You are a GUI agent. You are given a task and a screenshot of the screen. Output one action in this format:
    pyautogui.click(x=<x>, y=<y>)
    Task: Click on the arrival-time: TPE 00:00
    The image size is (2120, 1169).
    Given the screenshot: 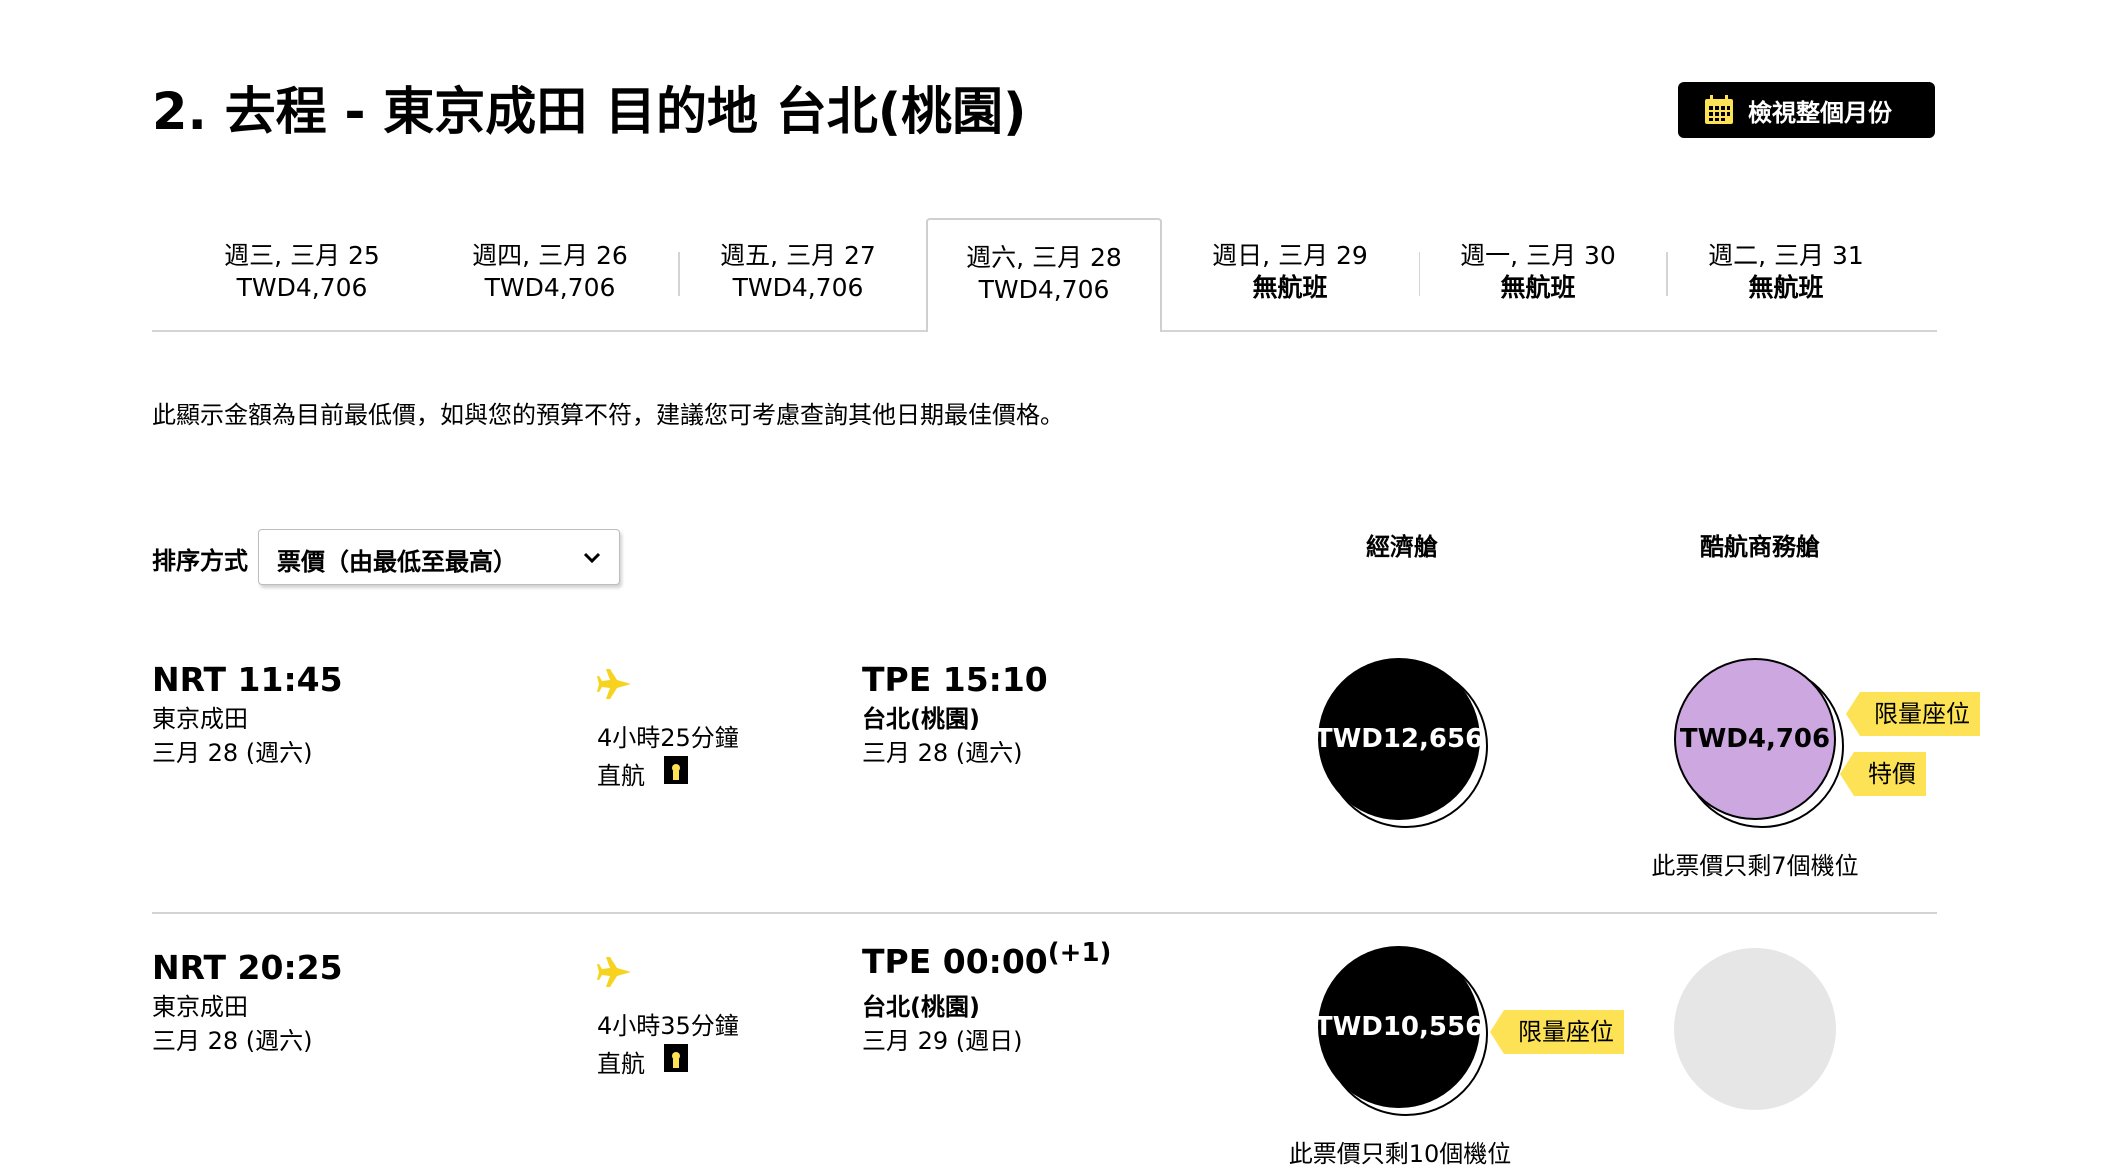 What is the action you would take?
    pyautogui.click(x=955, y=961)
    